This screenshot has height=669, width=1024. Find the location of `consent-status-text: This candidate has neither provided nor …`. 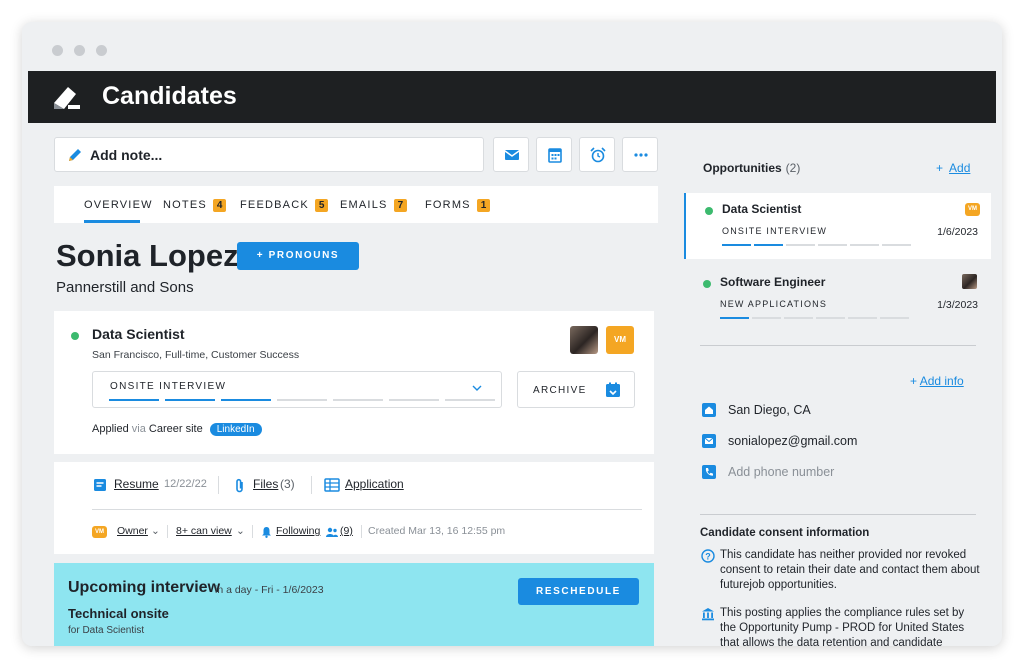

consent-status-text: This candidate has neither provided nor … is located at coordinates (850, 570).